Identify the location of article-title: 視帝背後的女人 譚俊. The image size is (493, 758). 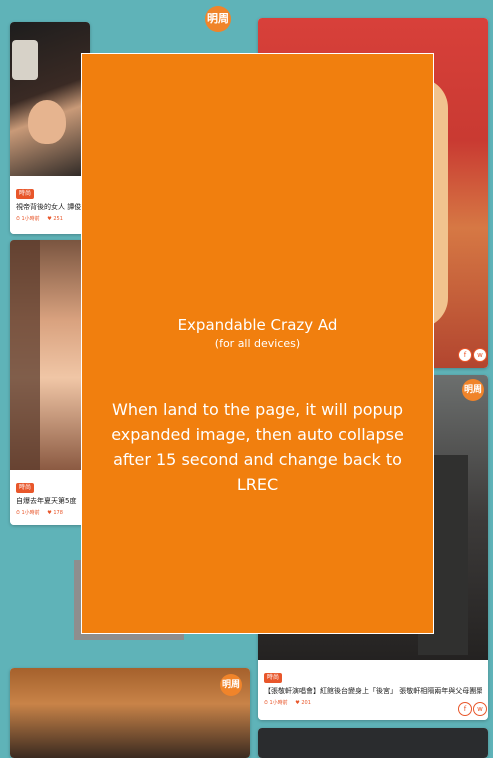
(50, 207).